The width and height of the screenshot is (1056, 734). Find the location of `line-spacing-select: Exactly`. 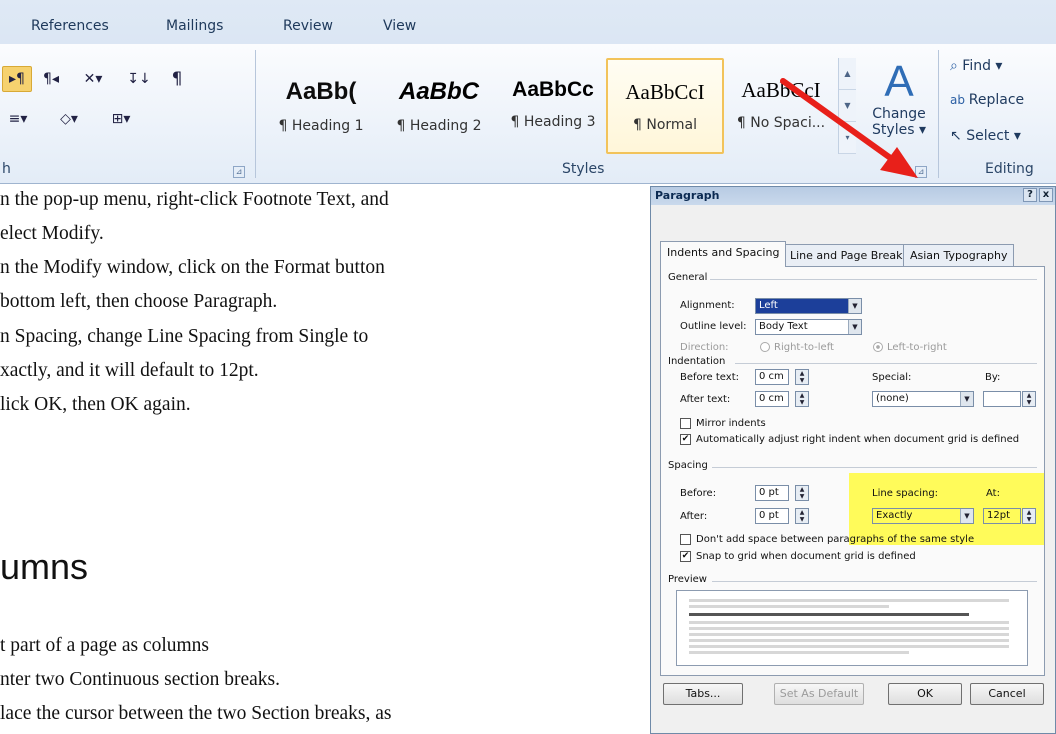

line-spacing-select: Exactly is located at coordinates (923, 516).